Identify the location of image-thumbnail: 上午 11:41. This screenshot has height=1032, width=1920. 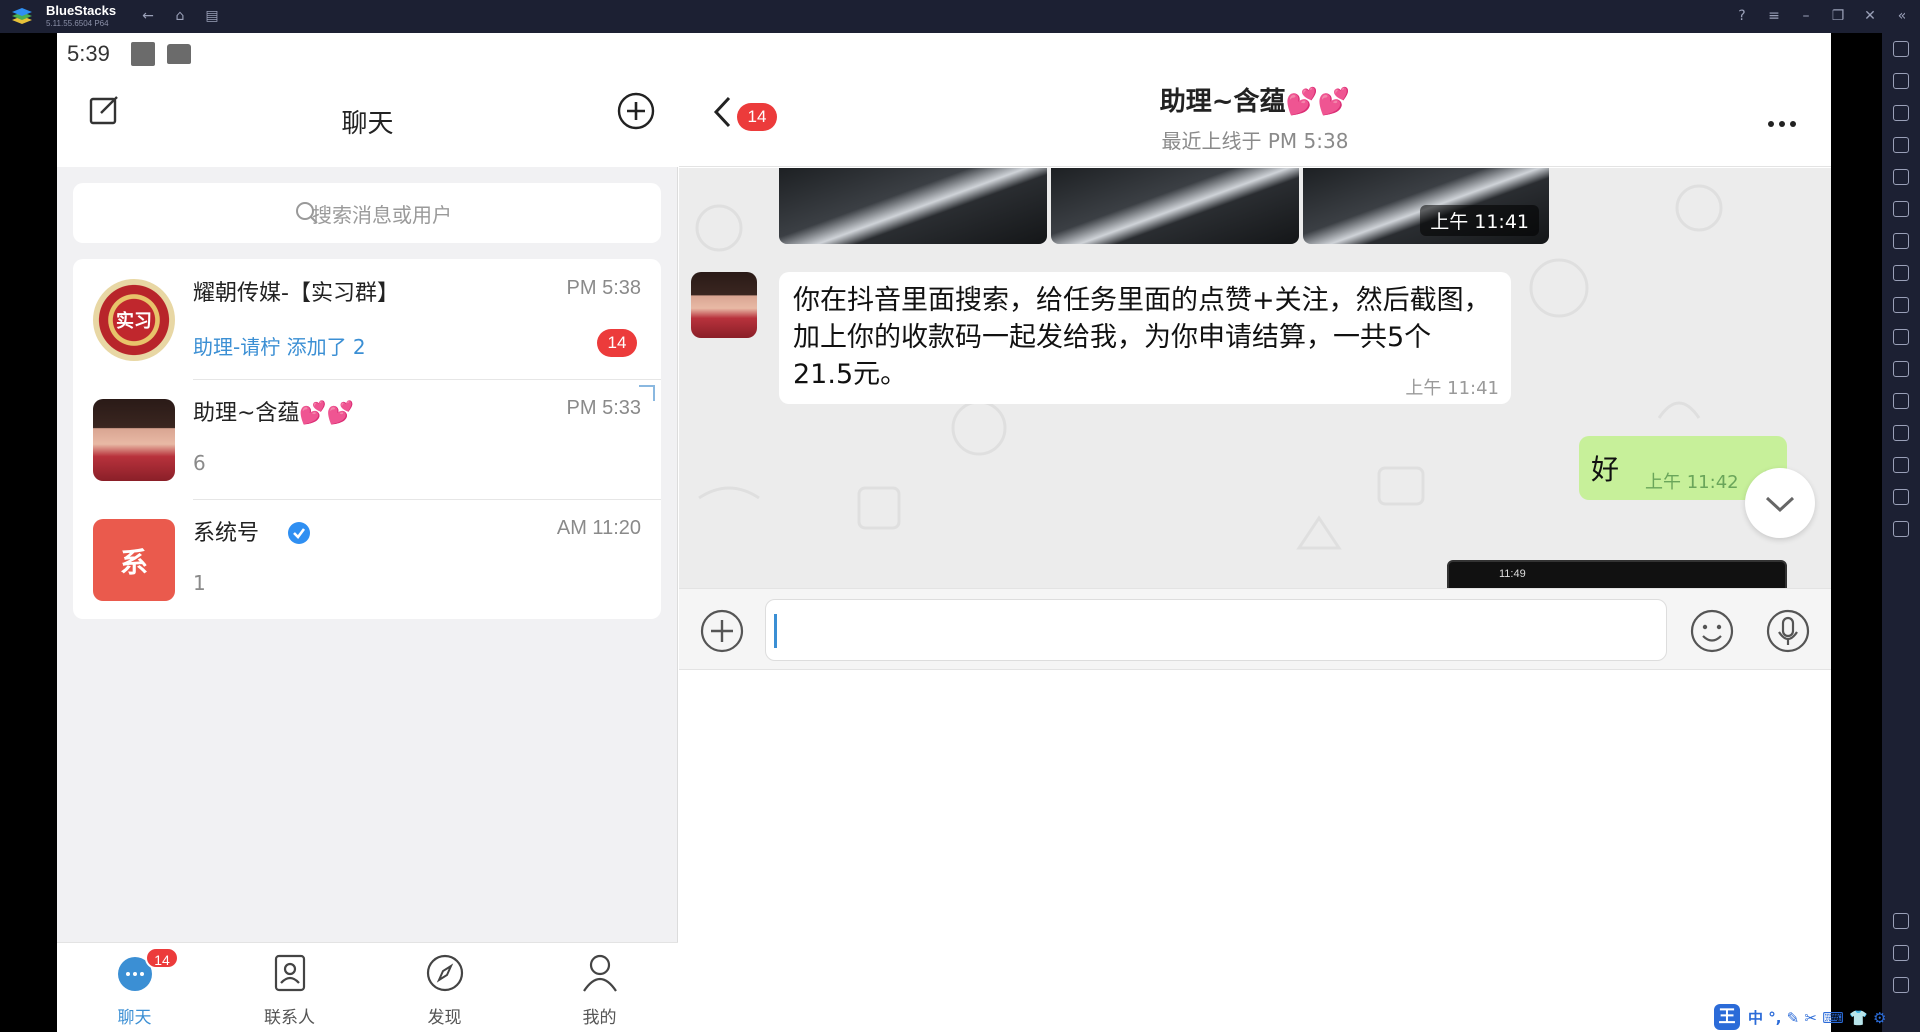
(1426, 206).